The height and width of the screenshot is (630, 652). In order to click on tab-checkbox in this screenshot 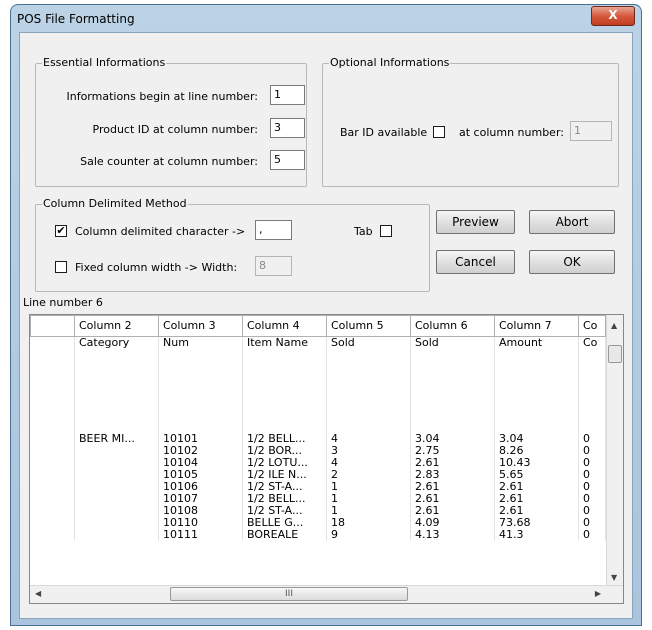, I will do `click(386, 231)`.